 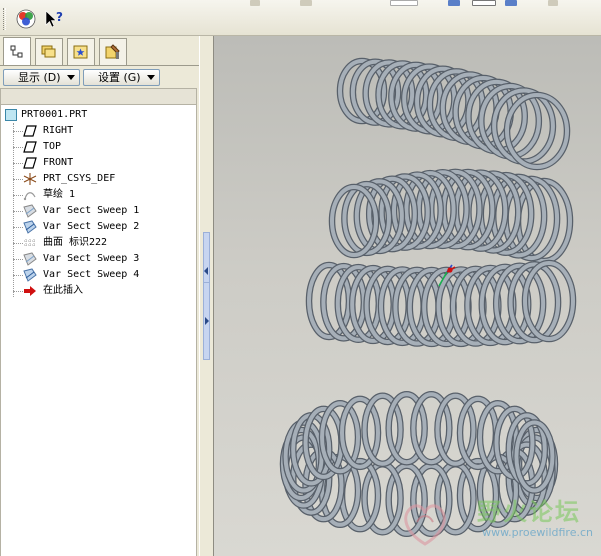 What do you see at coordinates (30, 243) in the screenshot?
I see `surface-icon` at bounding box center [30, 243].